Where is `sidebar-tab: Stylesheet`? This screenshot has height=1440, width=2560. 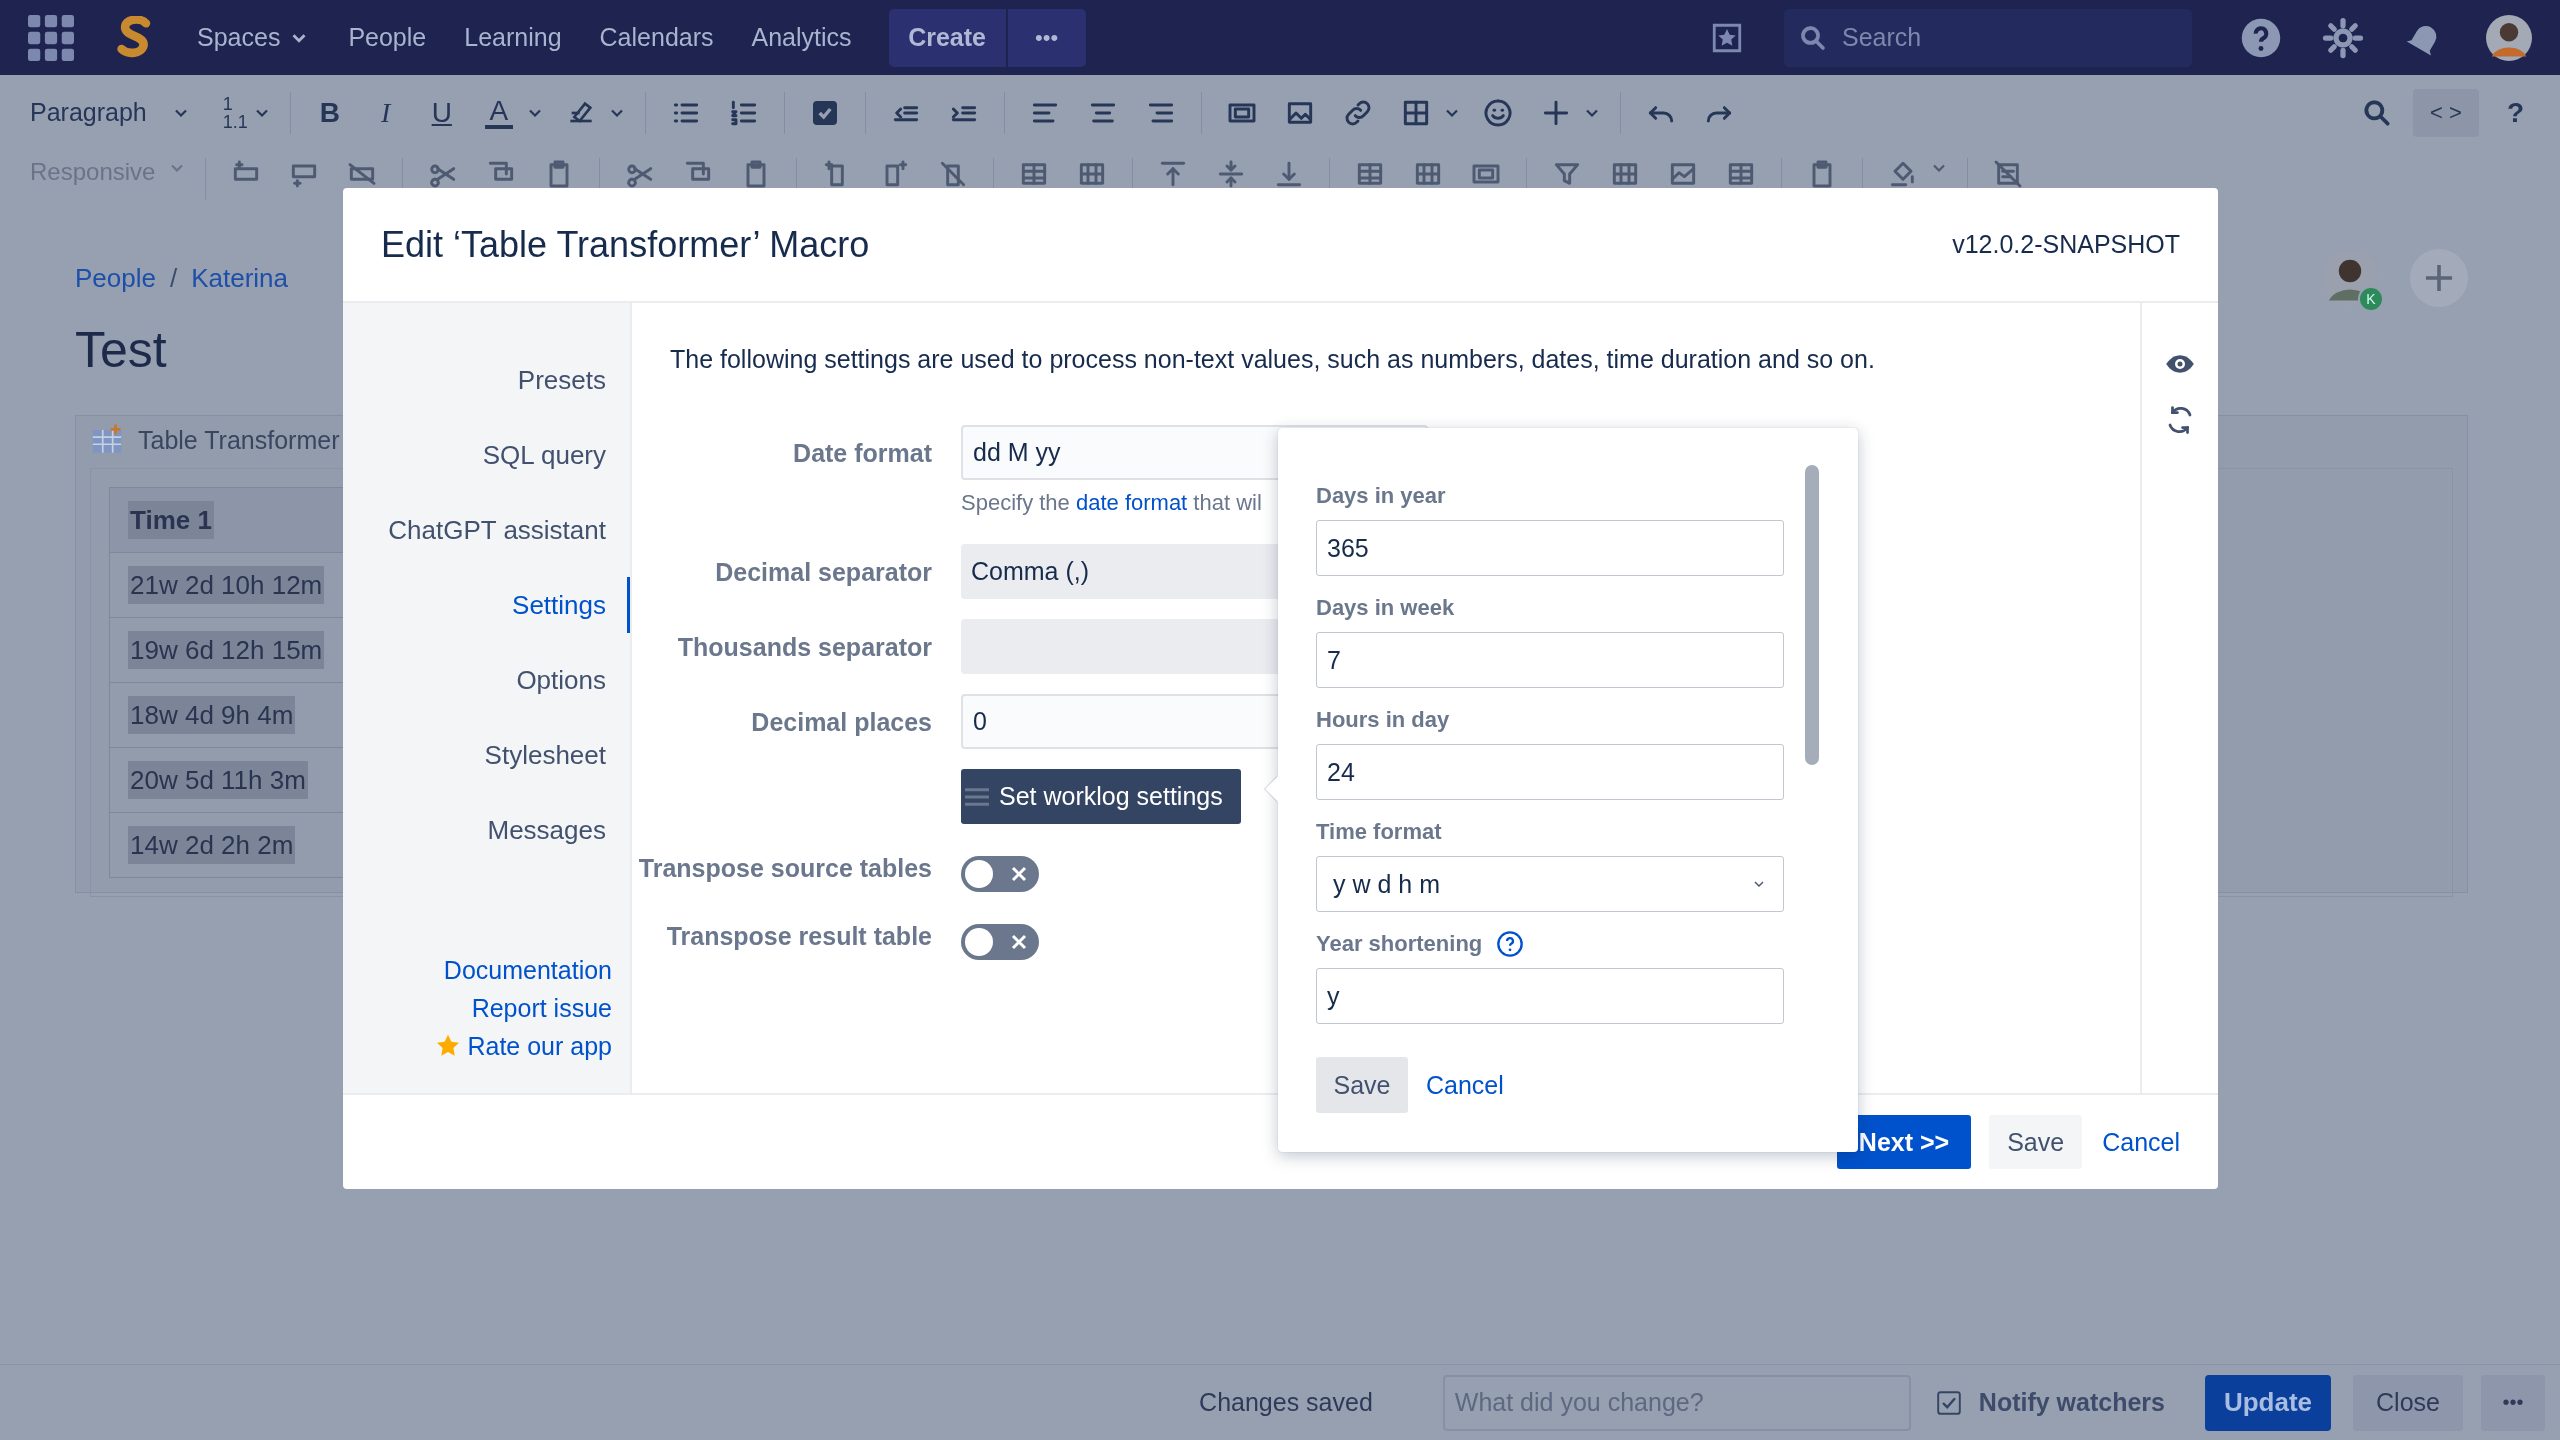 sidebar-tab: Stylesheet is located at coordinates (557, 755).